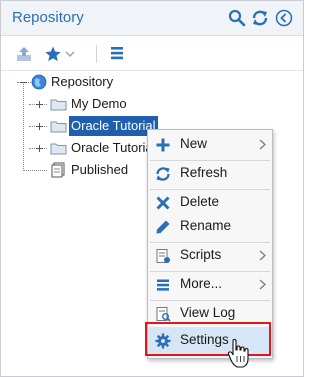  I want to click on tree-node-label: My Demo, so click(99, 103).